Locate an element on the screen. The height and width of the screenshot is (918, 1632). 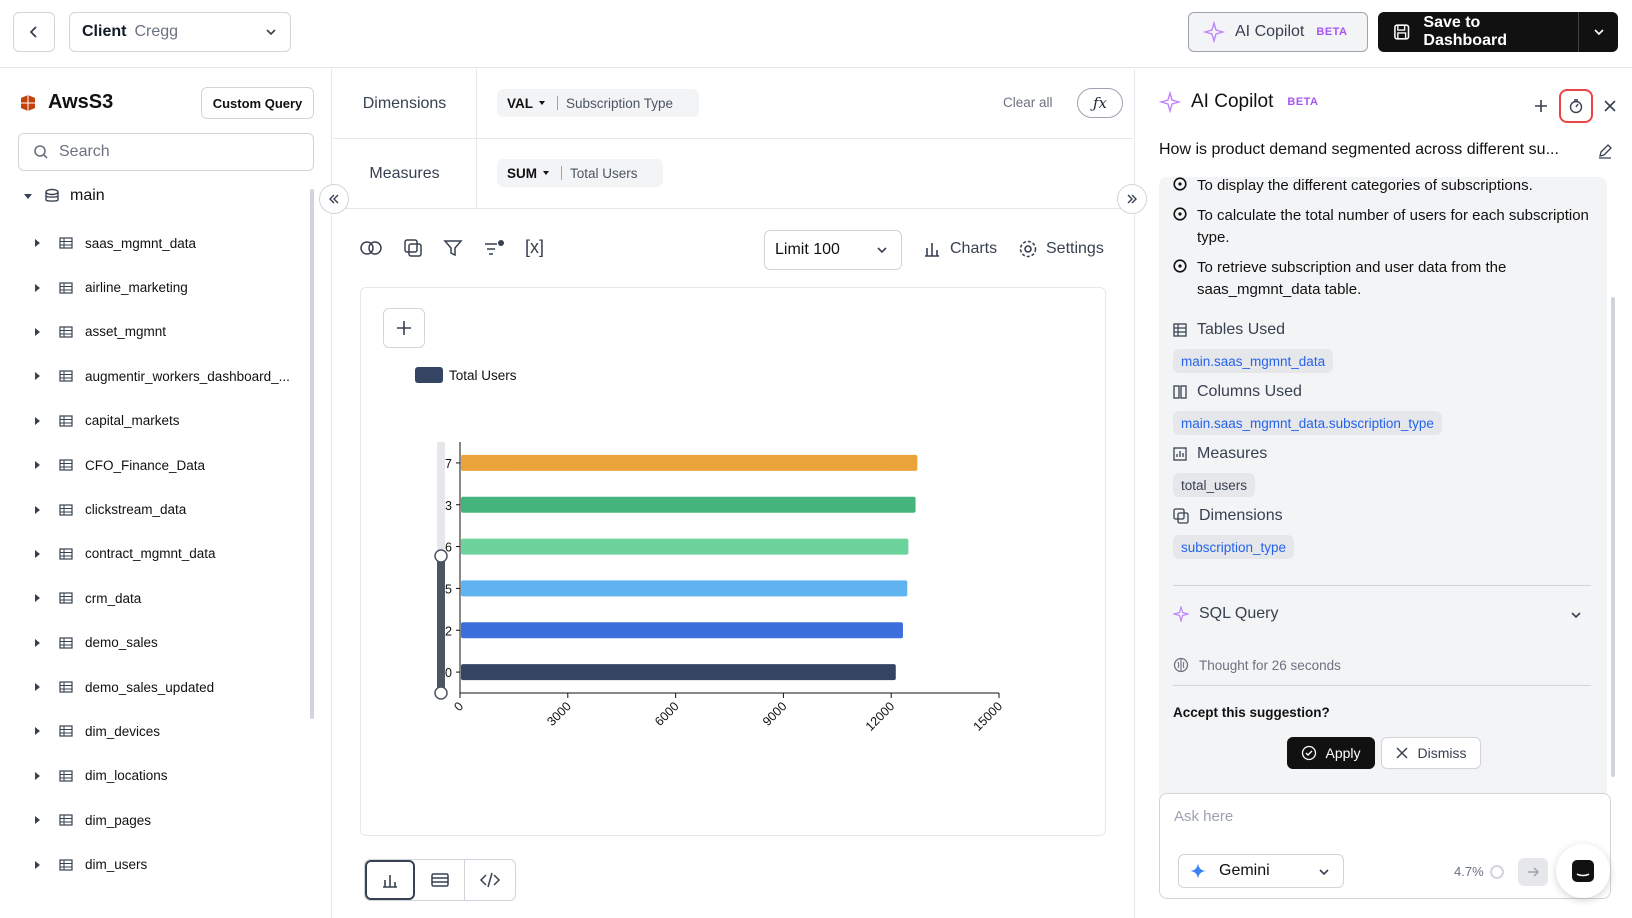
client-select: Client Cregg is located at coordinates (180, 32).